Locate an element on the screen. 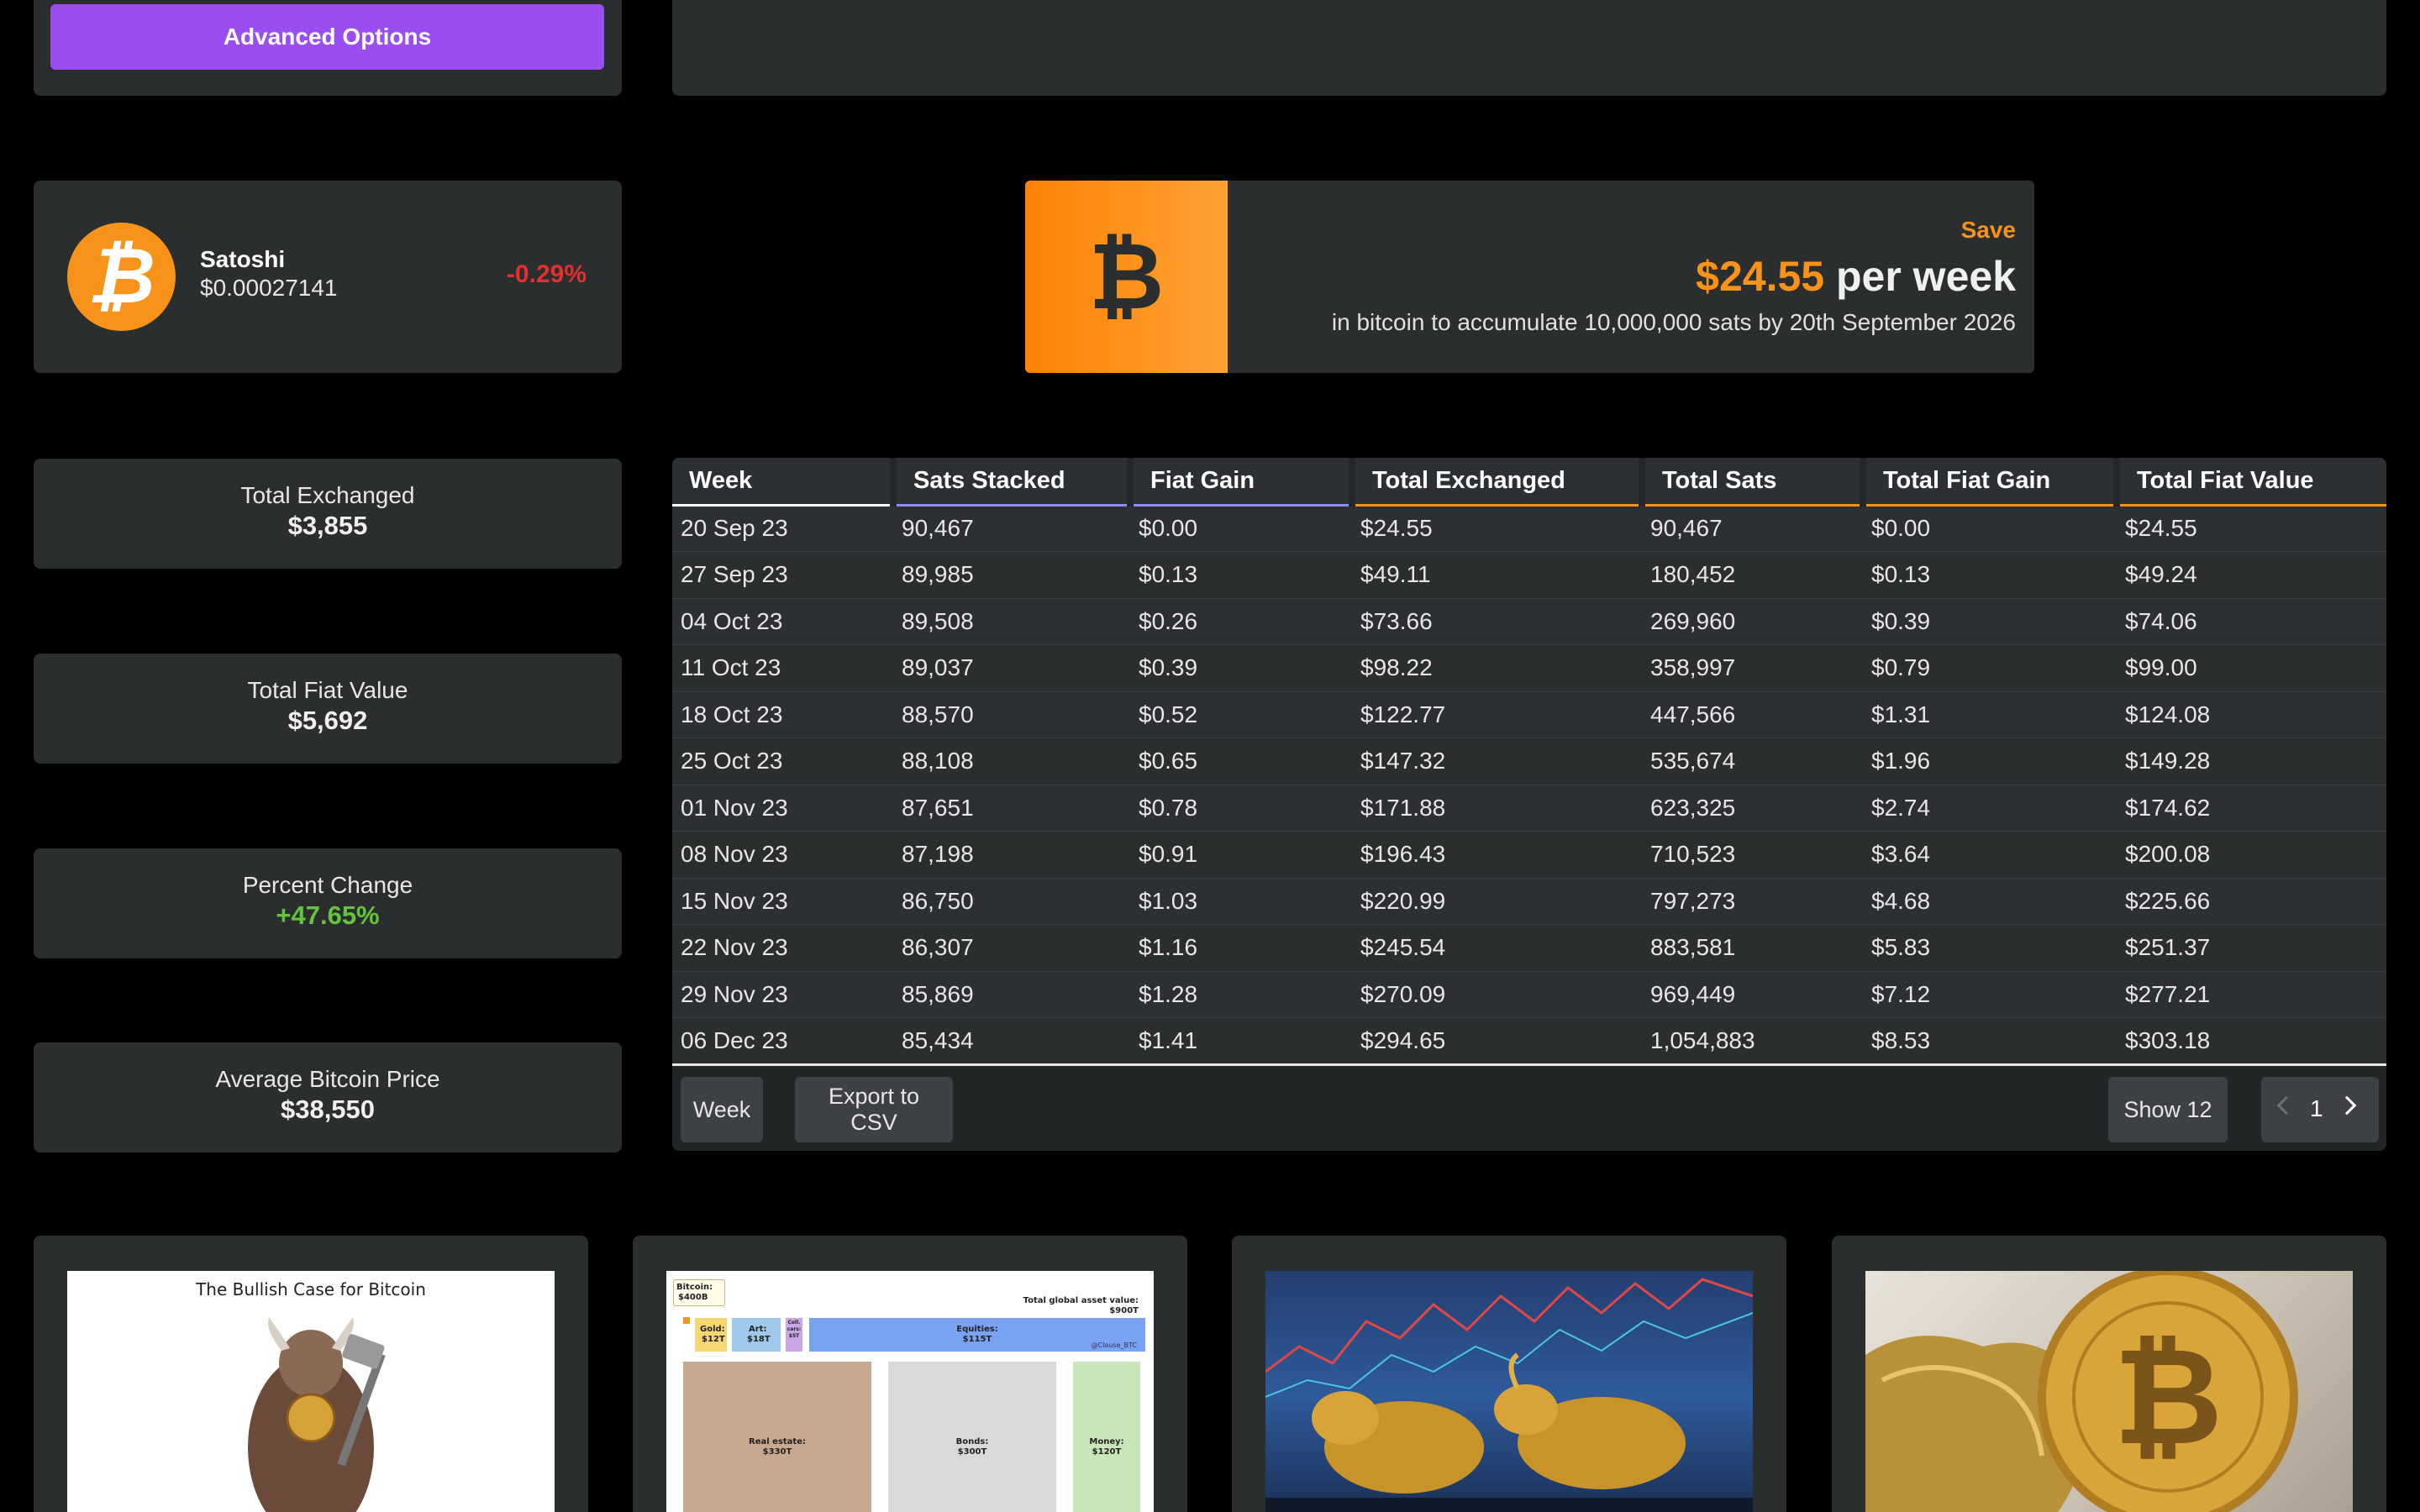 This screenshot has height=1512, width=2420. table-cell: 797,273 is located at coordinates (1752, 901).